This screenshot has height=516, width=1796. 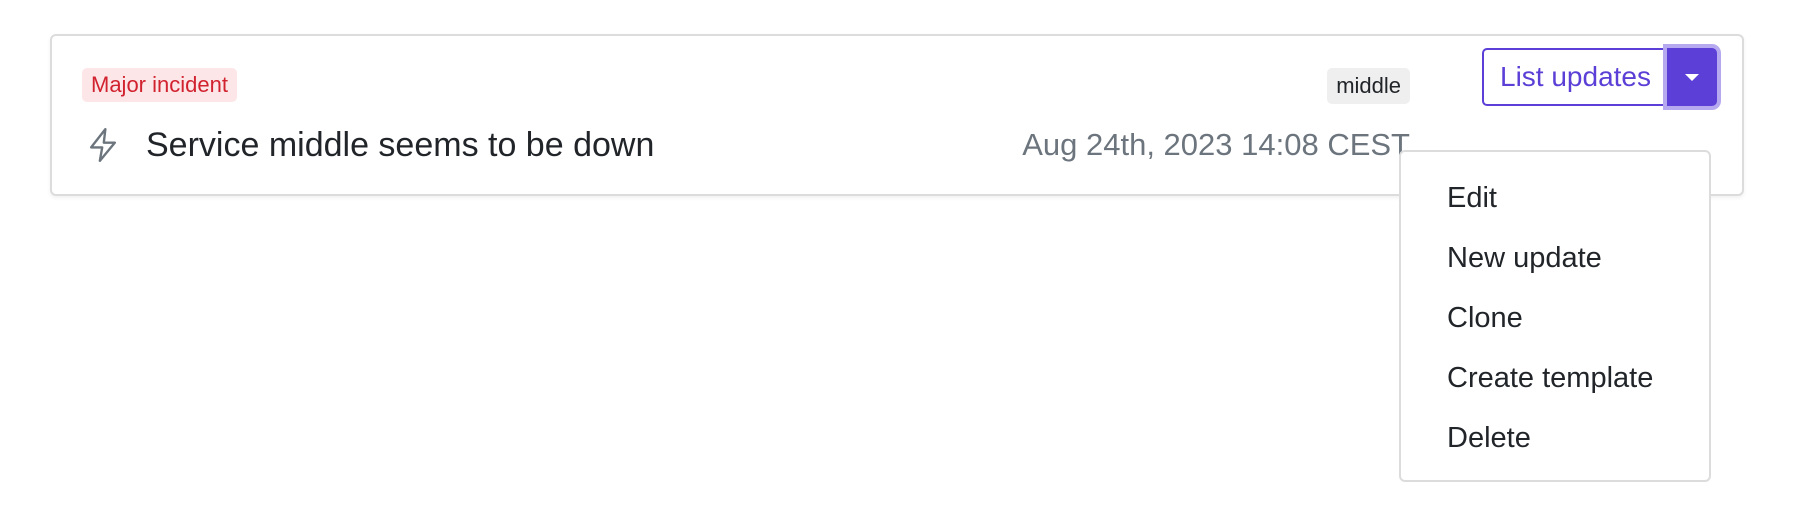 I want to click on actions-dropdown-toggle, so click(x=1692, y=77).